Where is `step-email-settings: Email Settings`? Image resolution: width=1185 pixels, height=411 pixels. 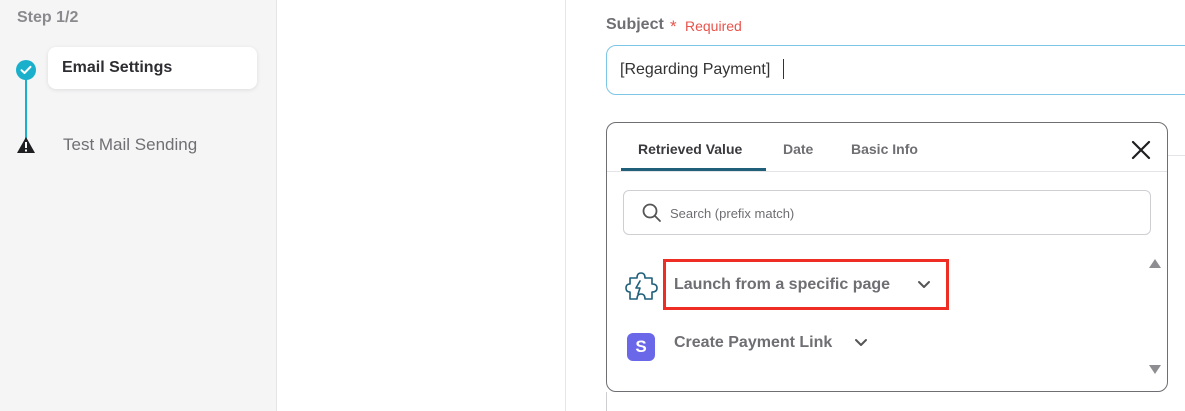
step-email-settings: Email Settings is located at coordinates (152, 68).